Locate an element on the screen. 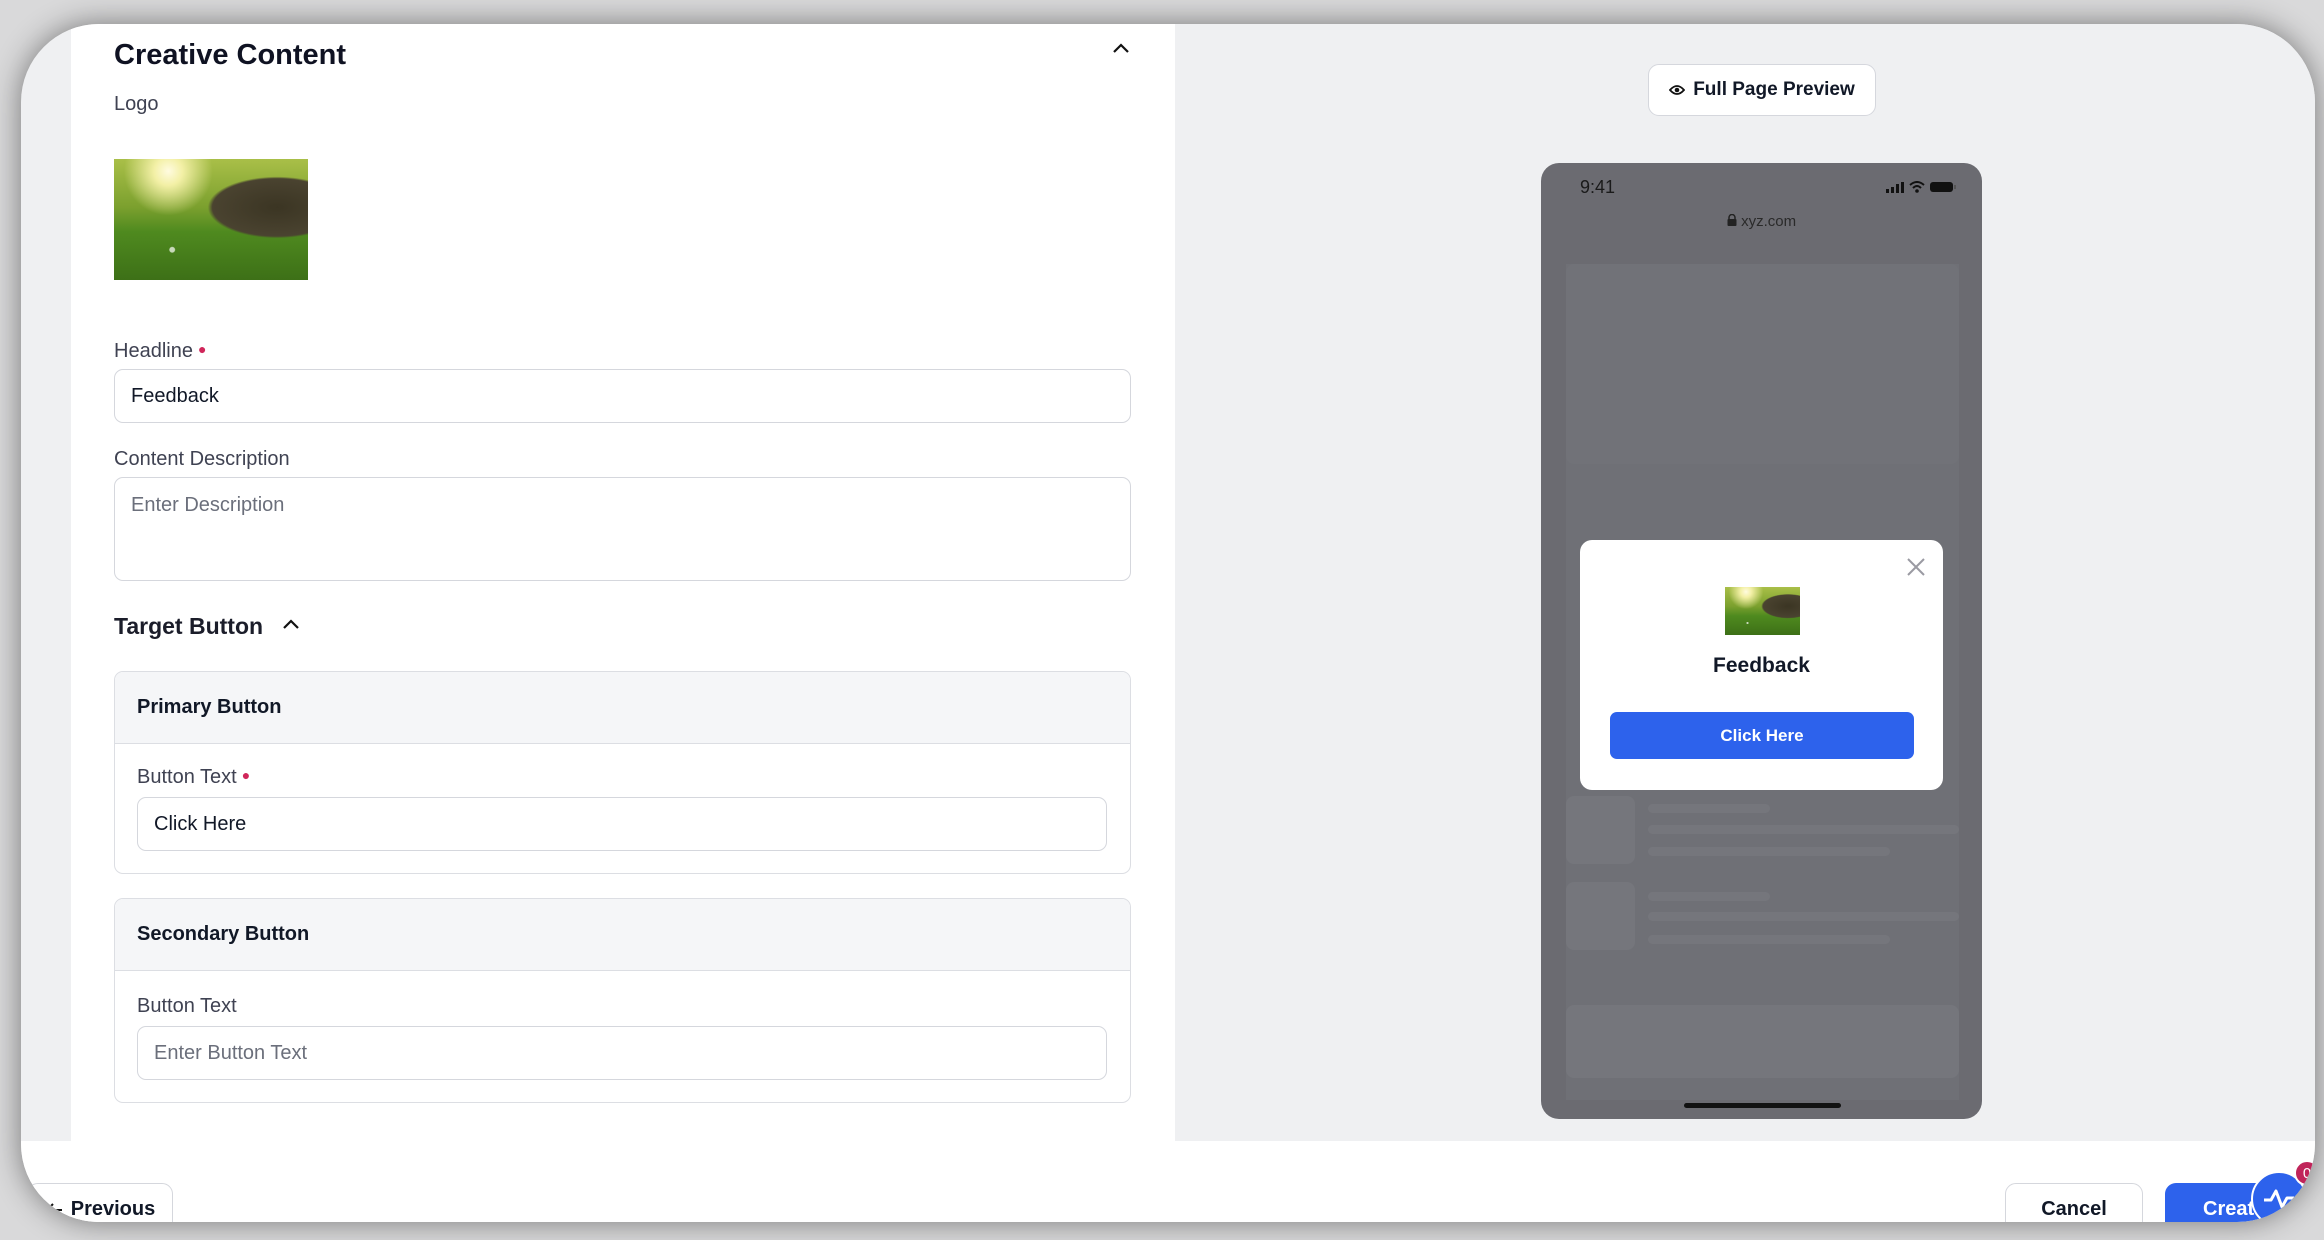 The height and width of the screenshot is (1240, 2324). headline-input: Feedback is located at coordinates (622, 396).